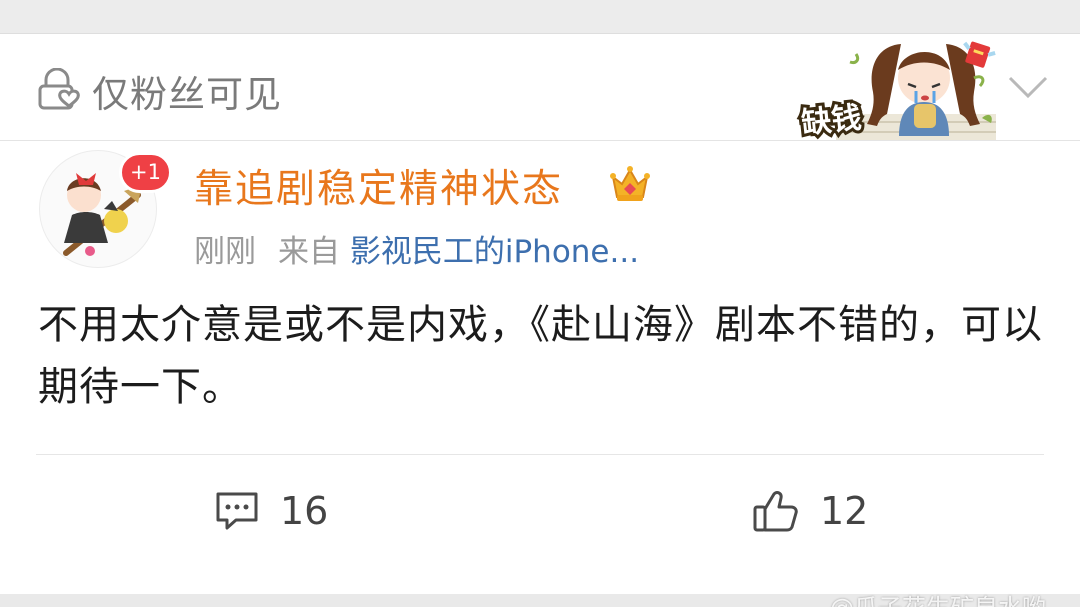 Image resolution: width=1080 pixels, height=607 pixels. I want to click on username: 靠追剧稳定精神状态, so click(378, 186).